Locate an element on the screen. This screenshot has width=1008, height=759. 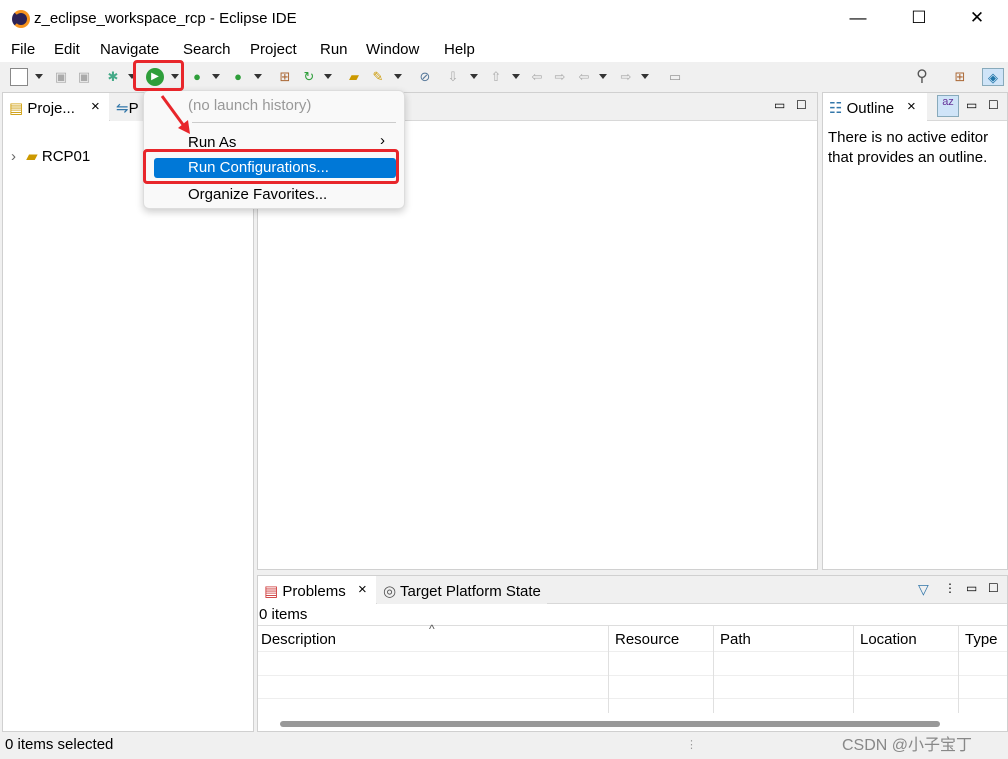
tab-project-explorer: ▤ Proje... × is located at coordinates (56, 107).